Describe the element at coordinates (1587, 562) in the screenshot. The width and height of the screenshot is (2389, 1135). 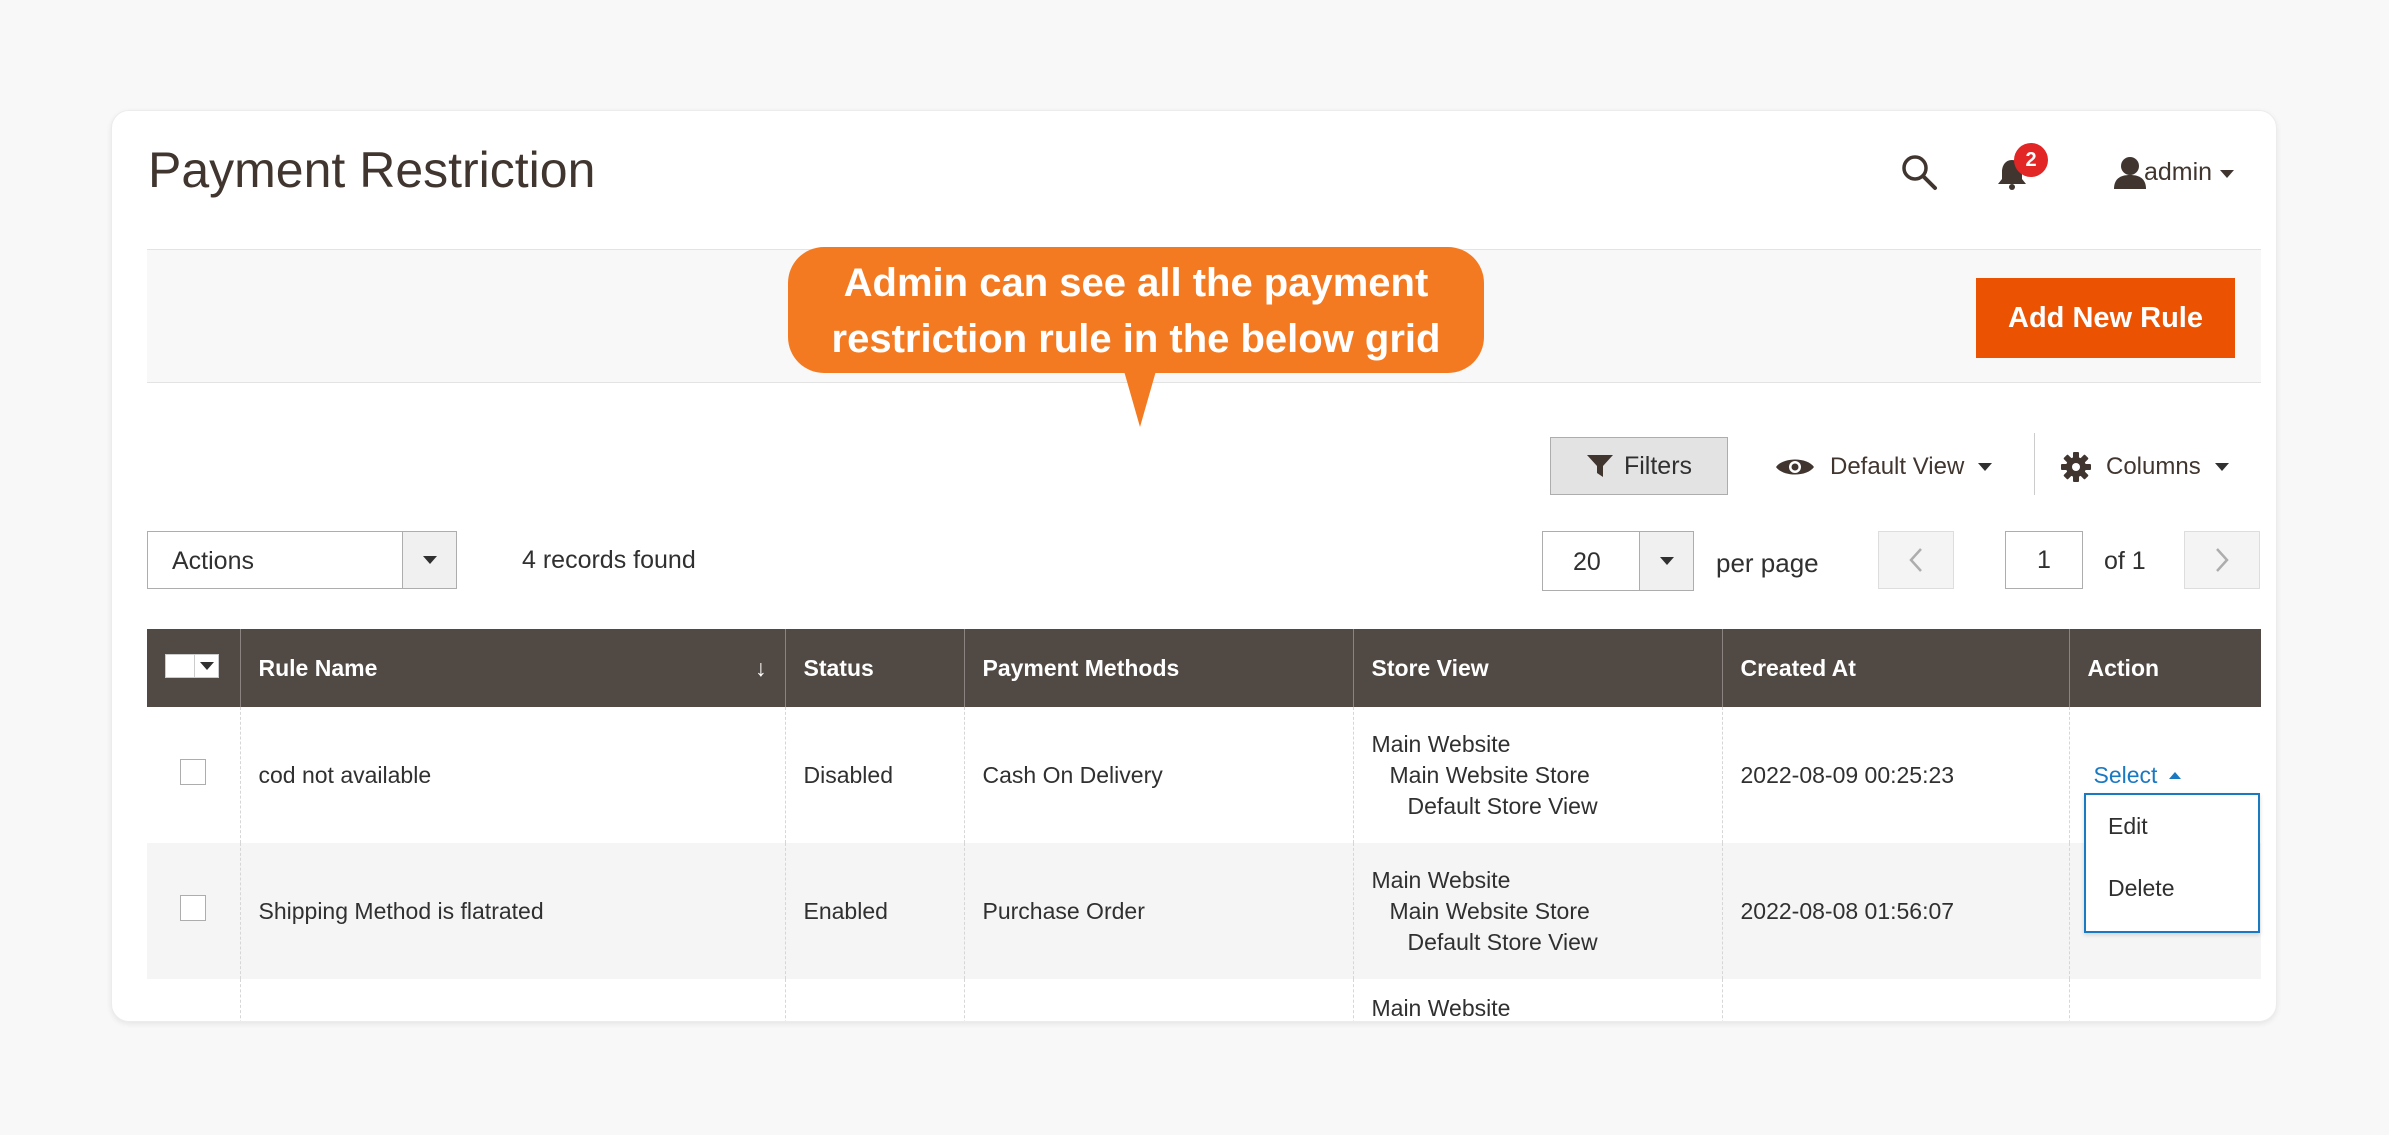
I see `per-page-value: 20` at that location.